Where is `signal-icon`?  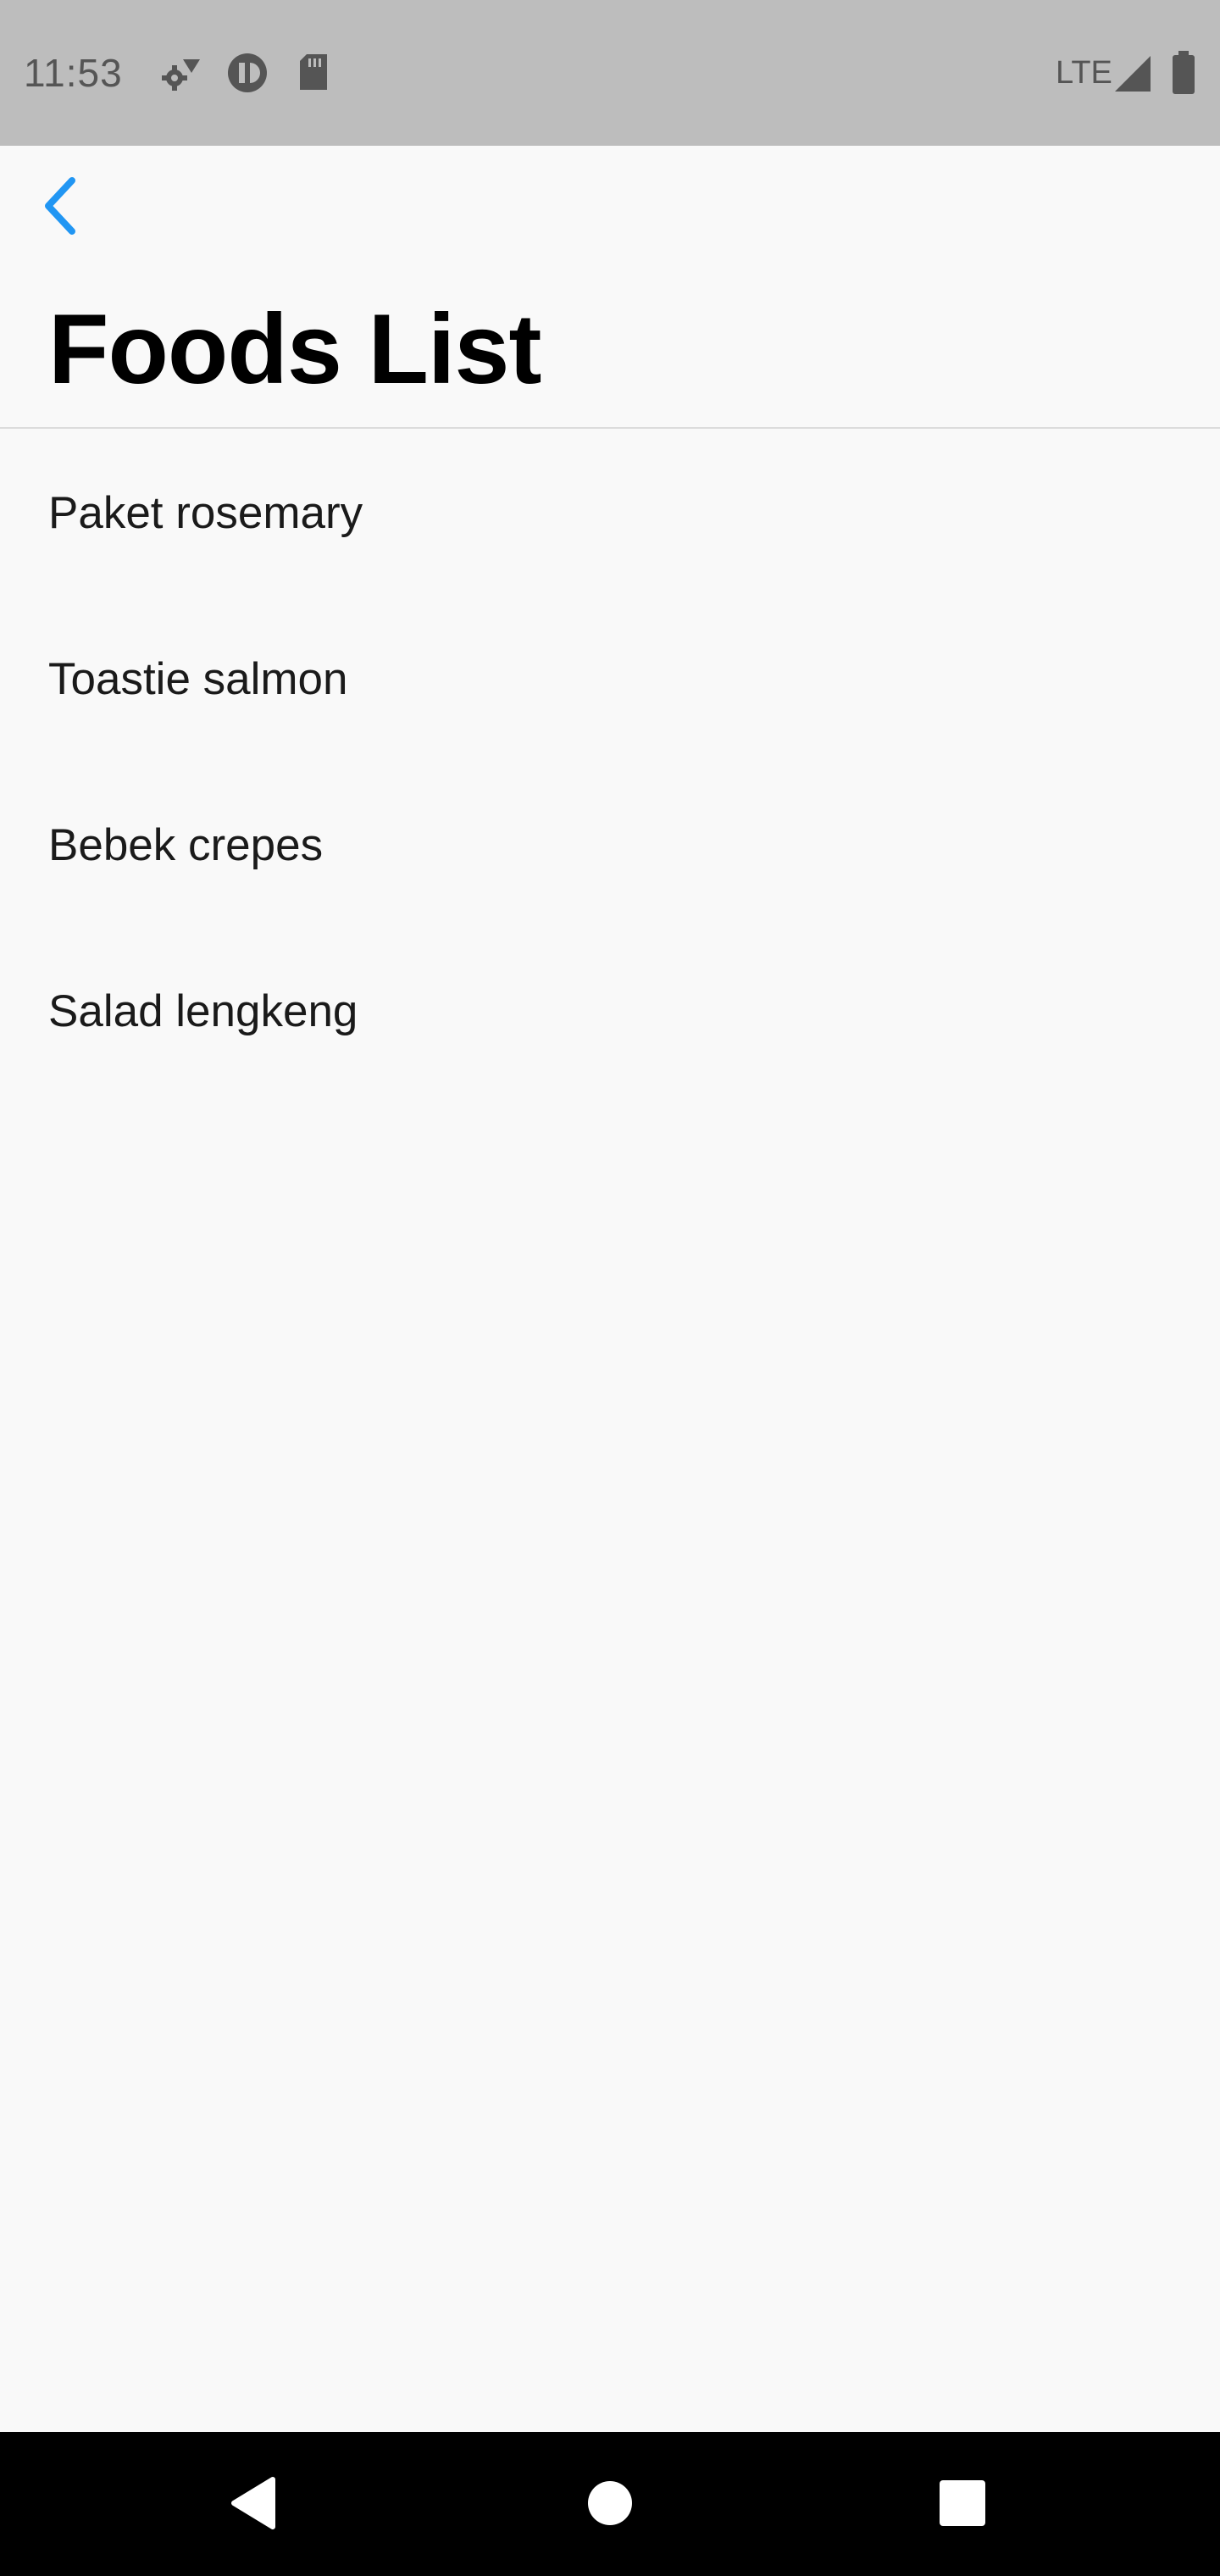 signal-icon is located at coordinates (1132, 74).